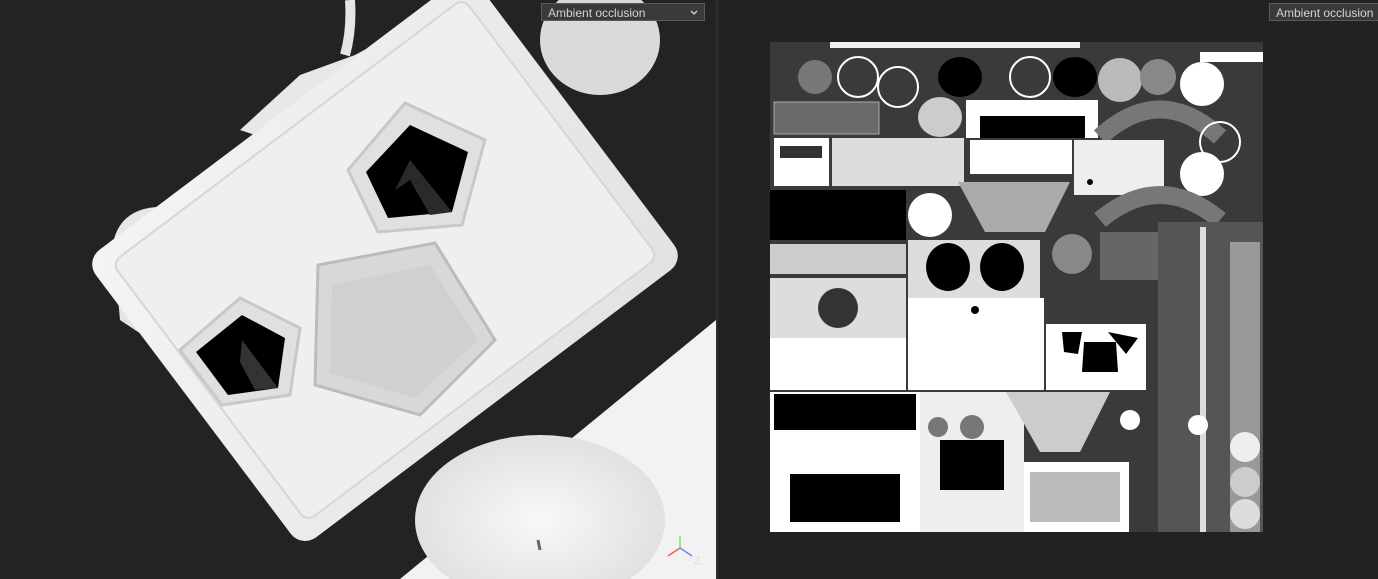 The height and width of the screenshot is (579, 1378). I want to click on channel-select-uv: Ambient occlusion, so click(1323, 12).